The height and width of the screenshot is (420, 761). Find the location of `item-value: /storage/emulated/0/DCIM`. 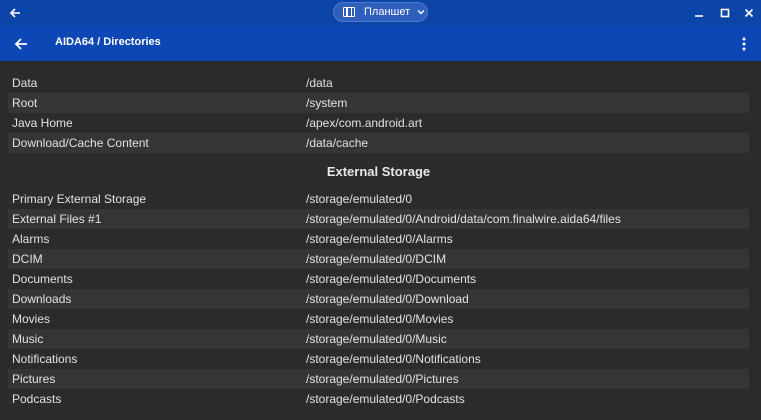

item-value: /storage/emulated/0/DCIM is located at coordinates (376, 259).